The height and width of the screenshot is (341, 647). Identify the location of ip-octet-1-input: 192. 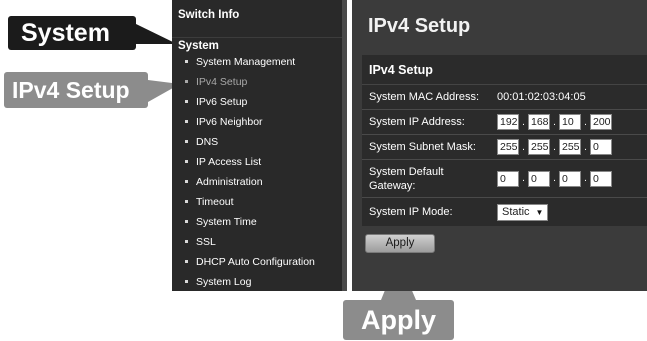
(508, 122).